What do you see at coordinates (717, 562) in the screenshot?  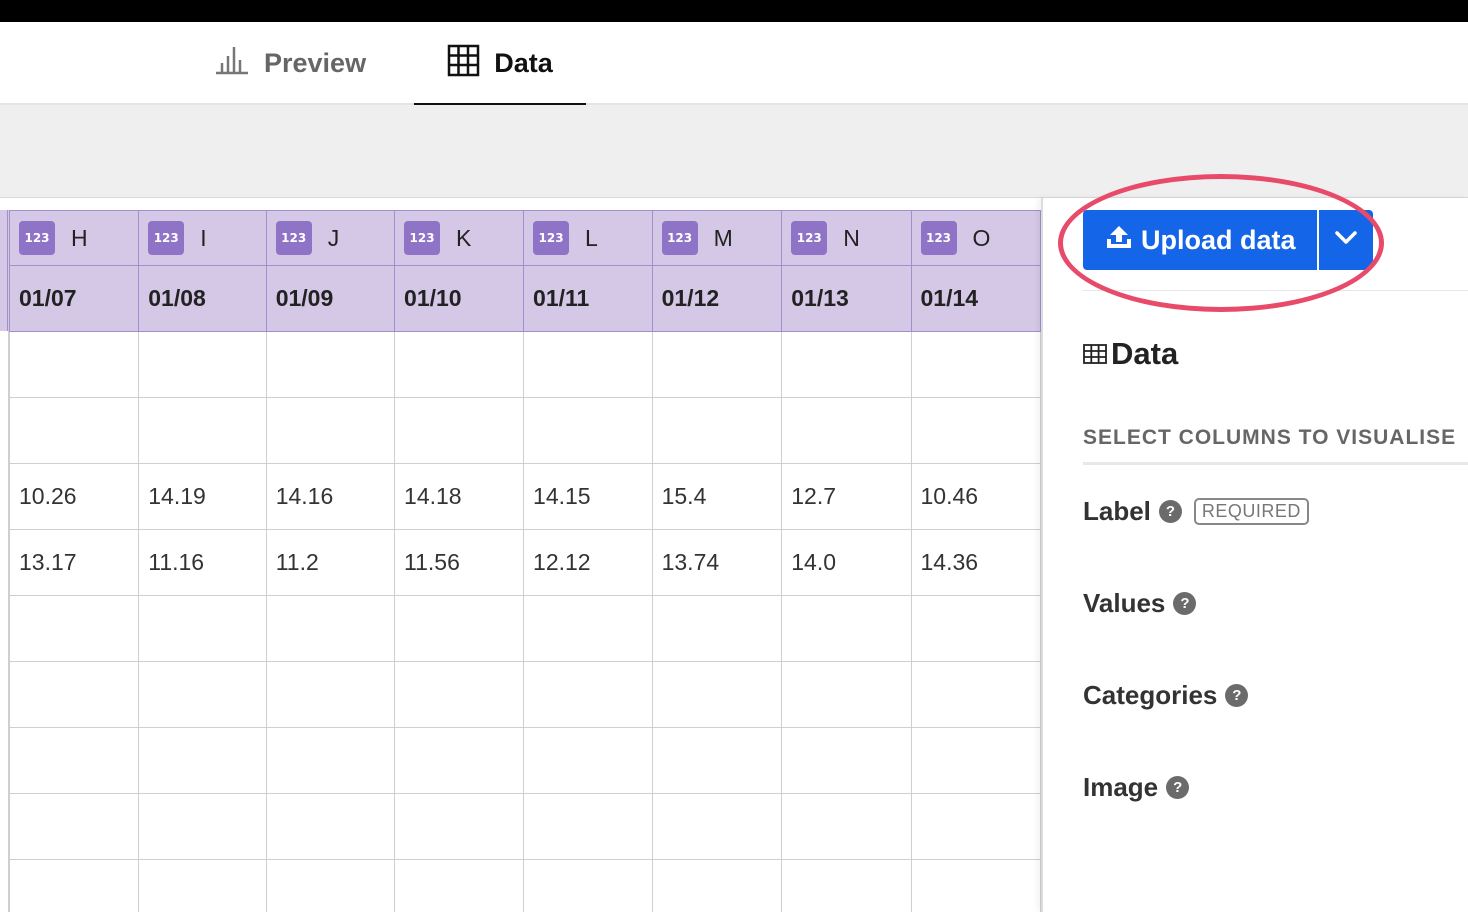 I see `table-cell: 13.74` at bounding box center [717, 562].